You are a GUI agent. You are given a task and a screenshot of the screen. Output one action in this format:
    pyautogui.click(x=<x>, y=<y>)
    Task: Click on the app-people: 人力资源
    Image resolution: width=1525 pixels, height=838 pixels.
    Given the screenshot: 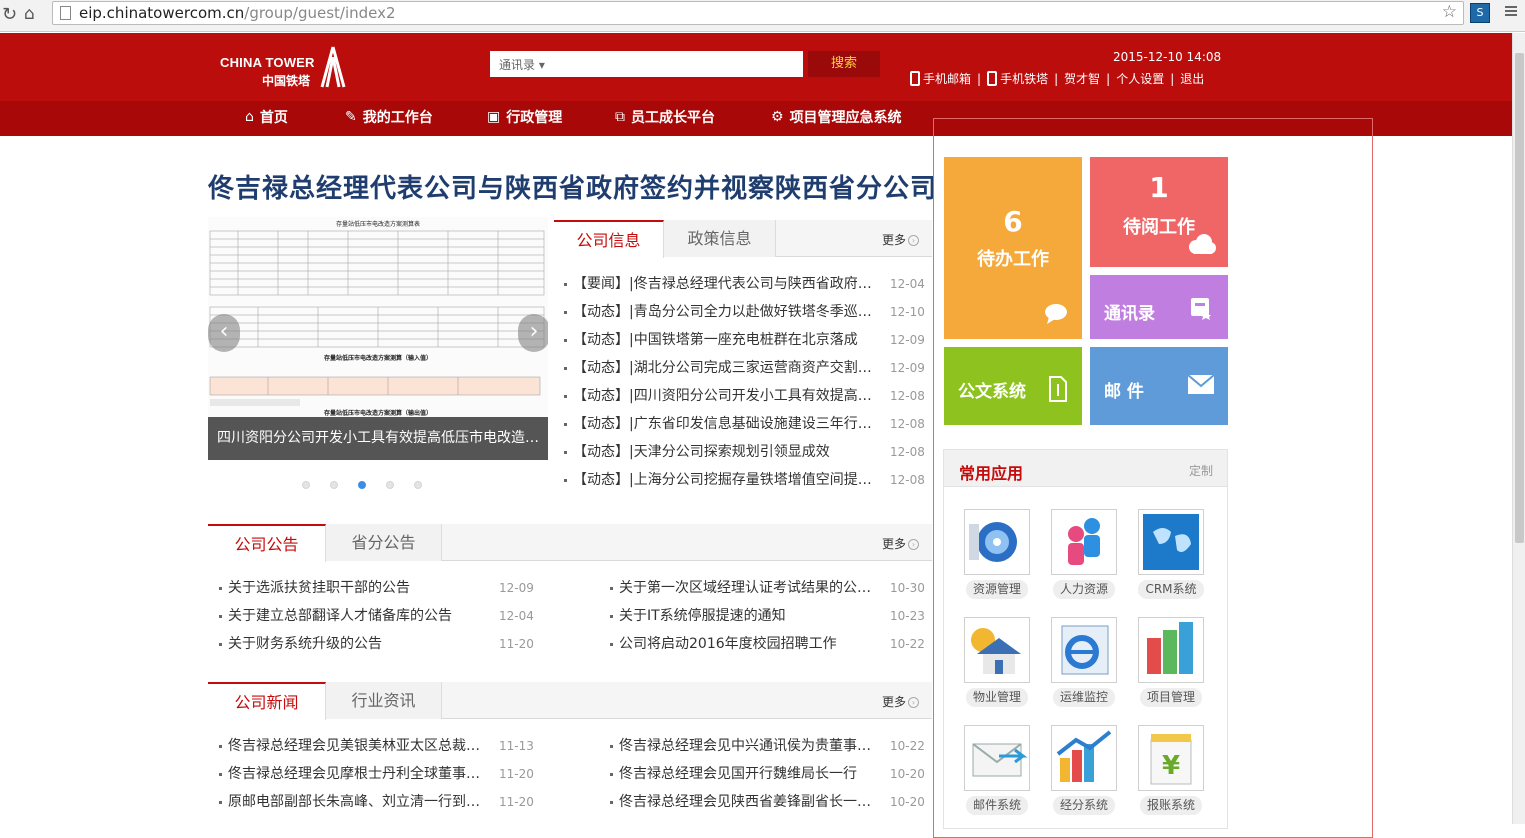 What is the action you would take?
    pyautogui.click(x=1084, y=554)
    